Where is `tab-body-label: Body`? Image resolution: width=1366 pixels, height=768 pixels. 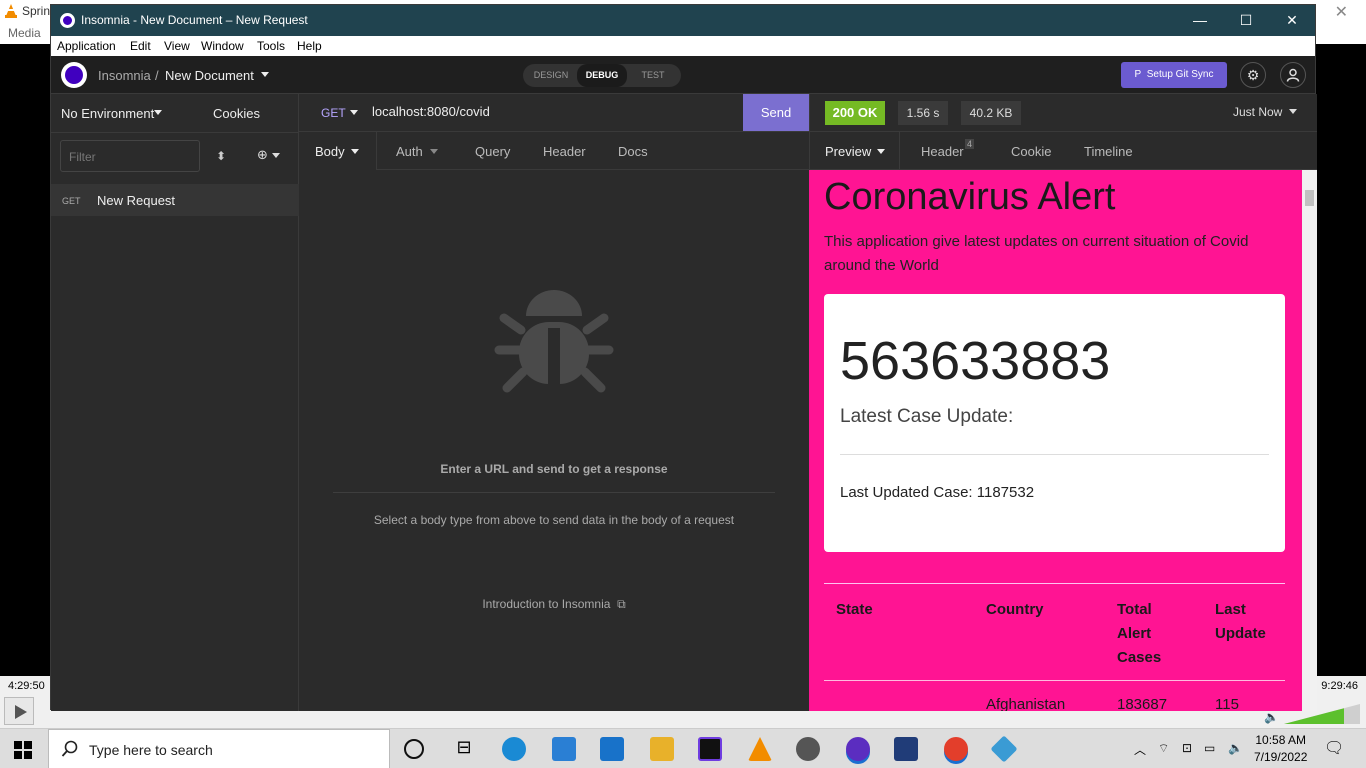
tab-body-label: Body is located at coordinates (330, 151).